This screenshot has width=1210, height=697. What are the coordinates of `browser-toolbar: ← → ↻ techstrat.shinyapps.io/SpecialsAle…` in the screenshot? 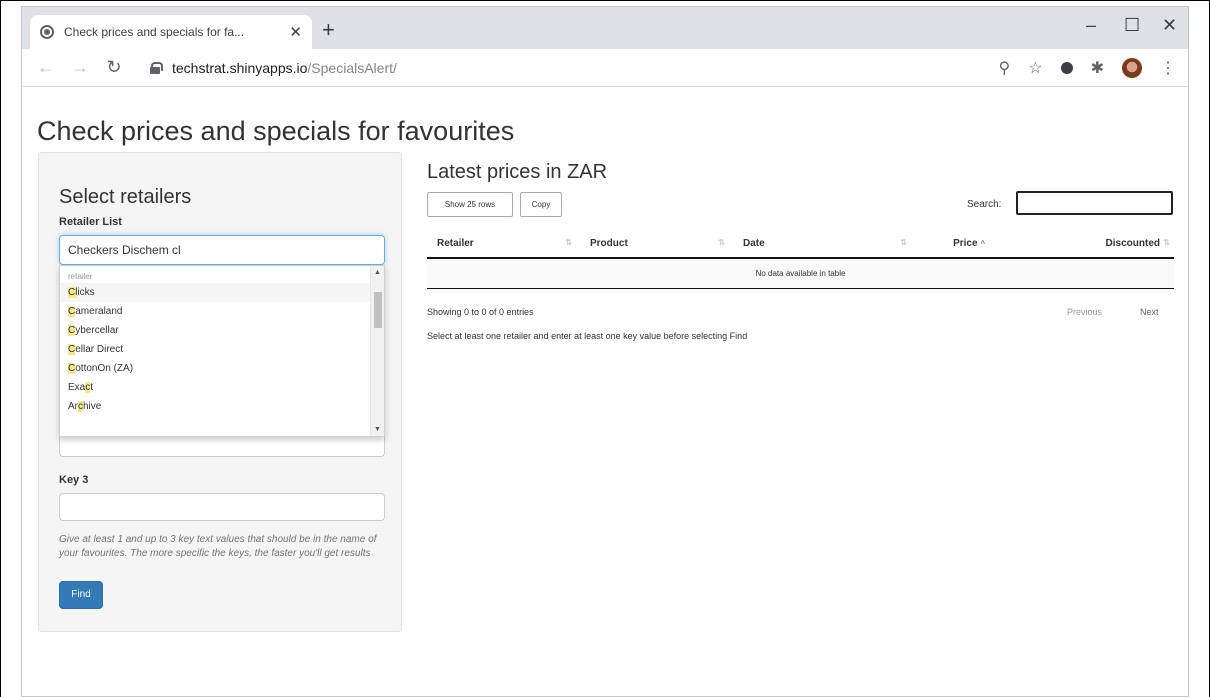 It's located at (605, 68).